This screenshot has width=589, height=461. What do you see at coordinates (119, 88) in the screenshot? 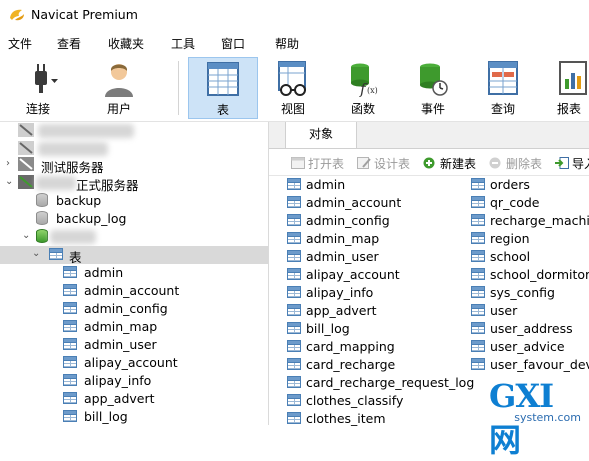
I see `user-button: 用户` at bounding box center [119, 88].